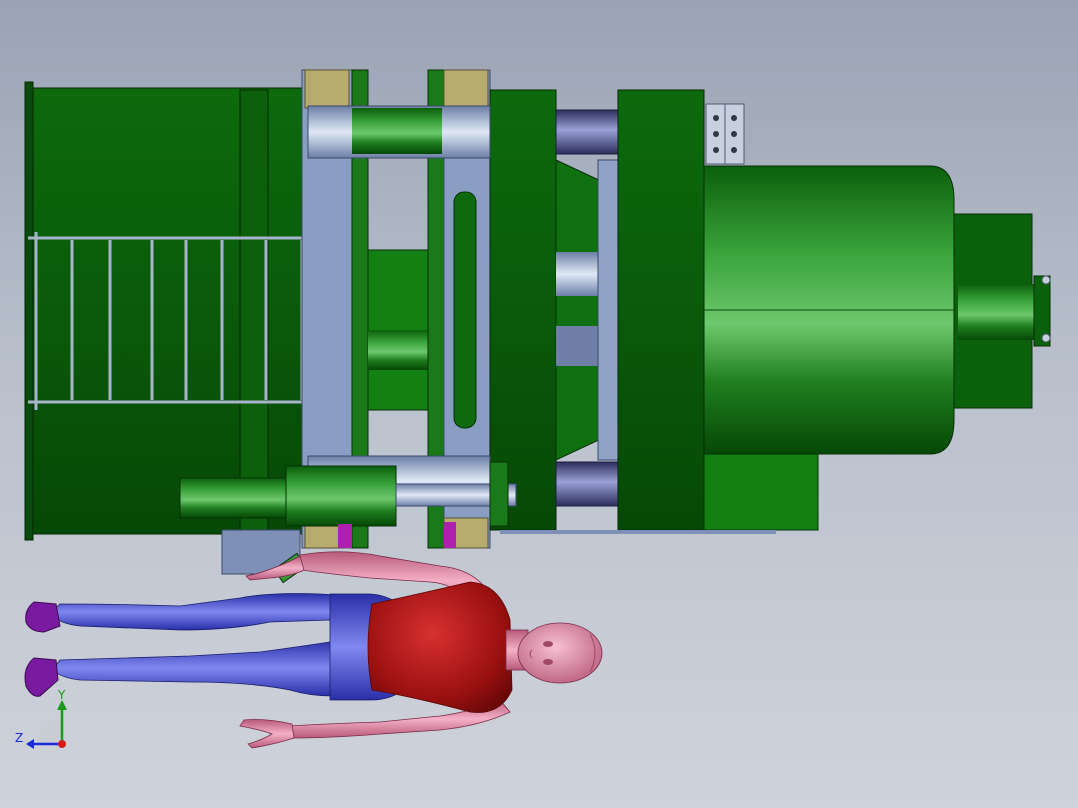  Describe the element at coordinates (254, 310) in the screenshot. I see `housing-rib` at that location.